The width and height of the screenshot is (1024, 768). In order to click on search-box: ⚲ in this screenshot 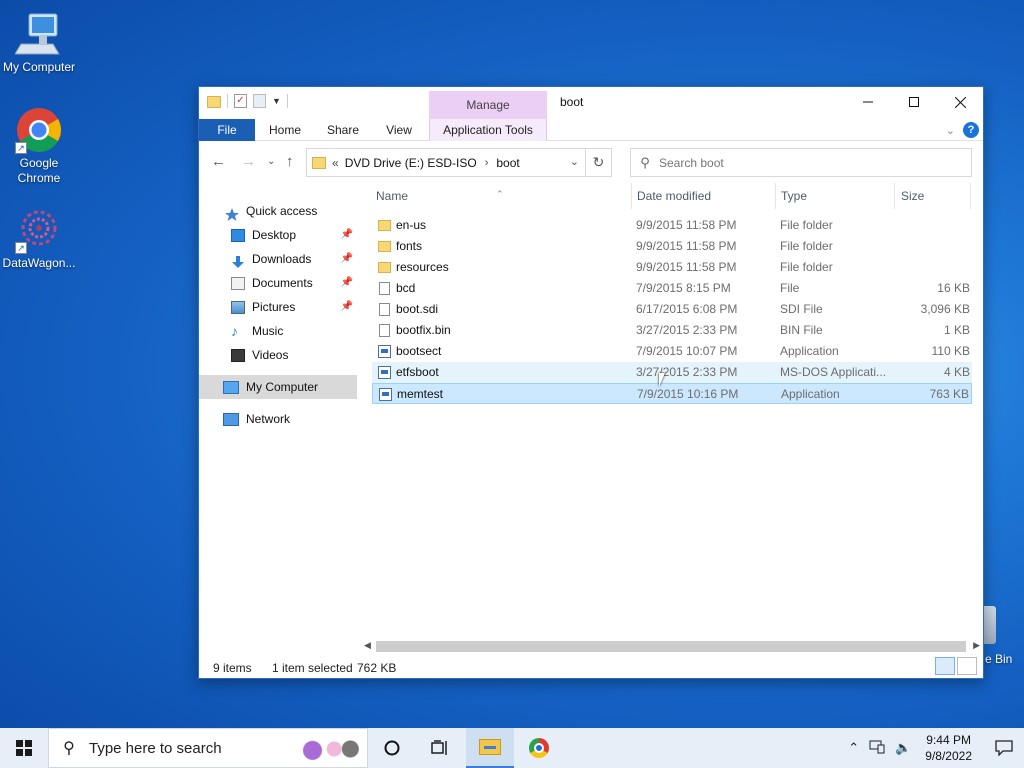, I will do `click(801, 162)`.